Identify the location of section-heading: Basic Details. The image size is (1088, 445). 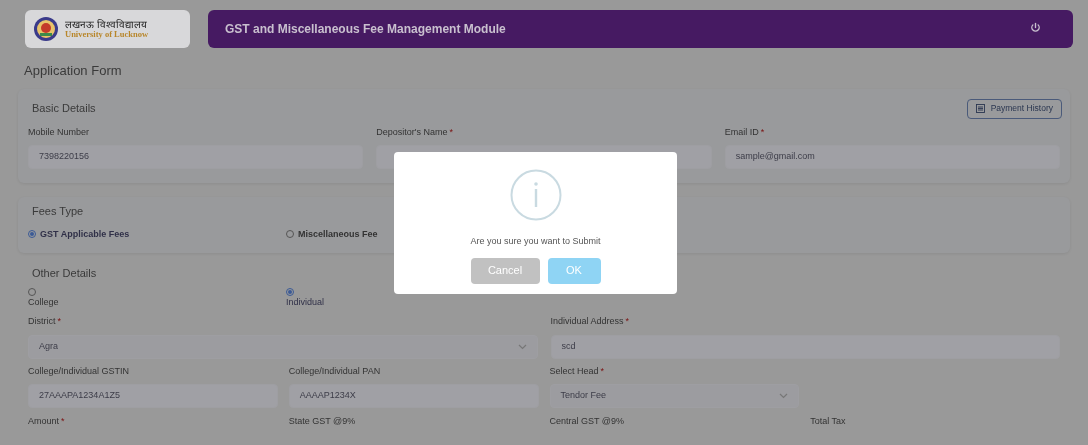
(64, 109).